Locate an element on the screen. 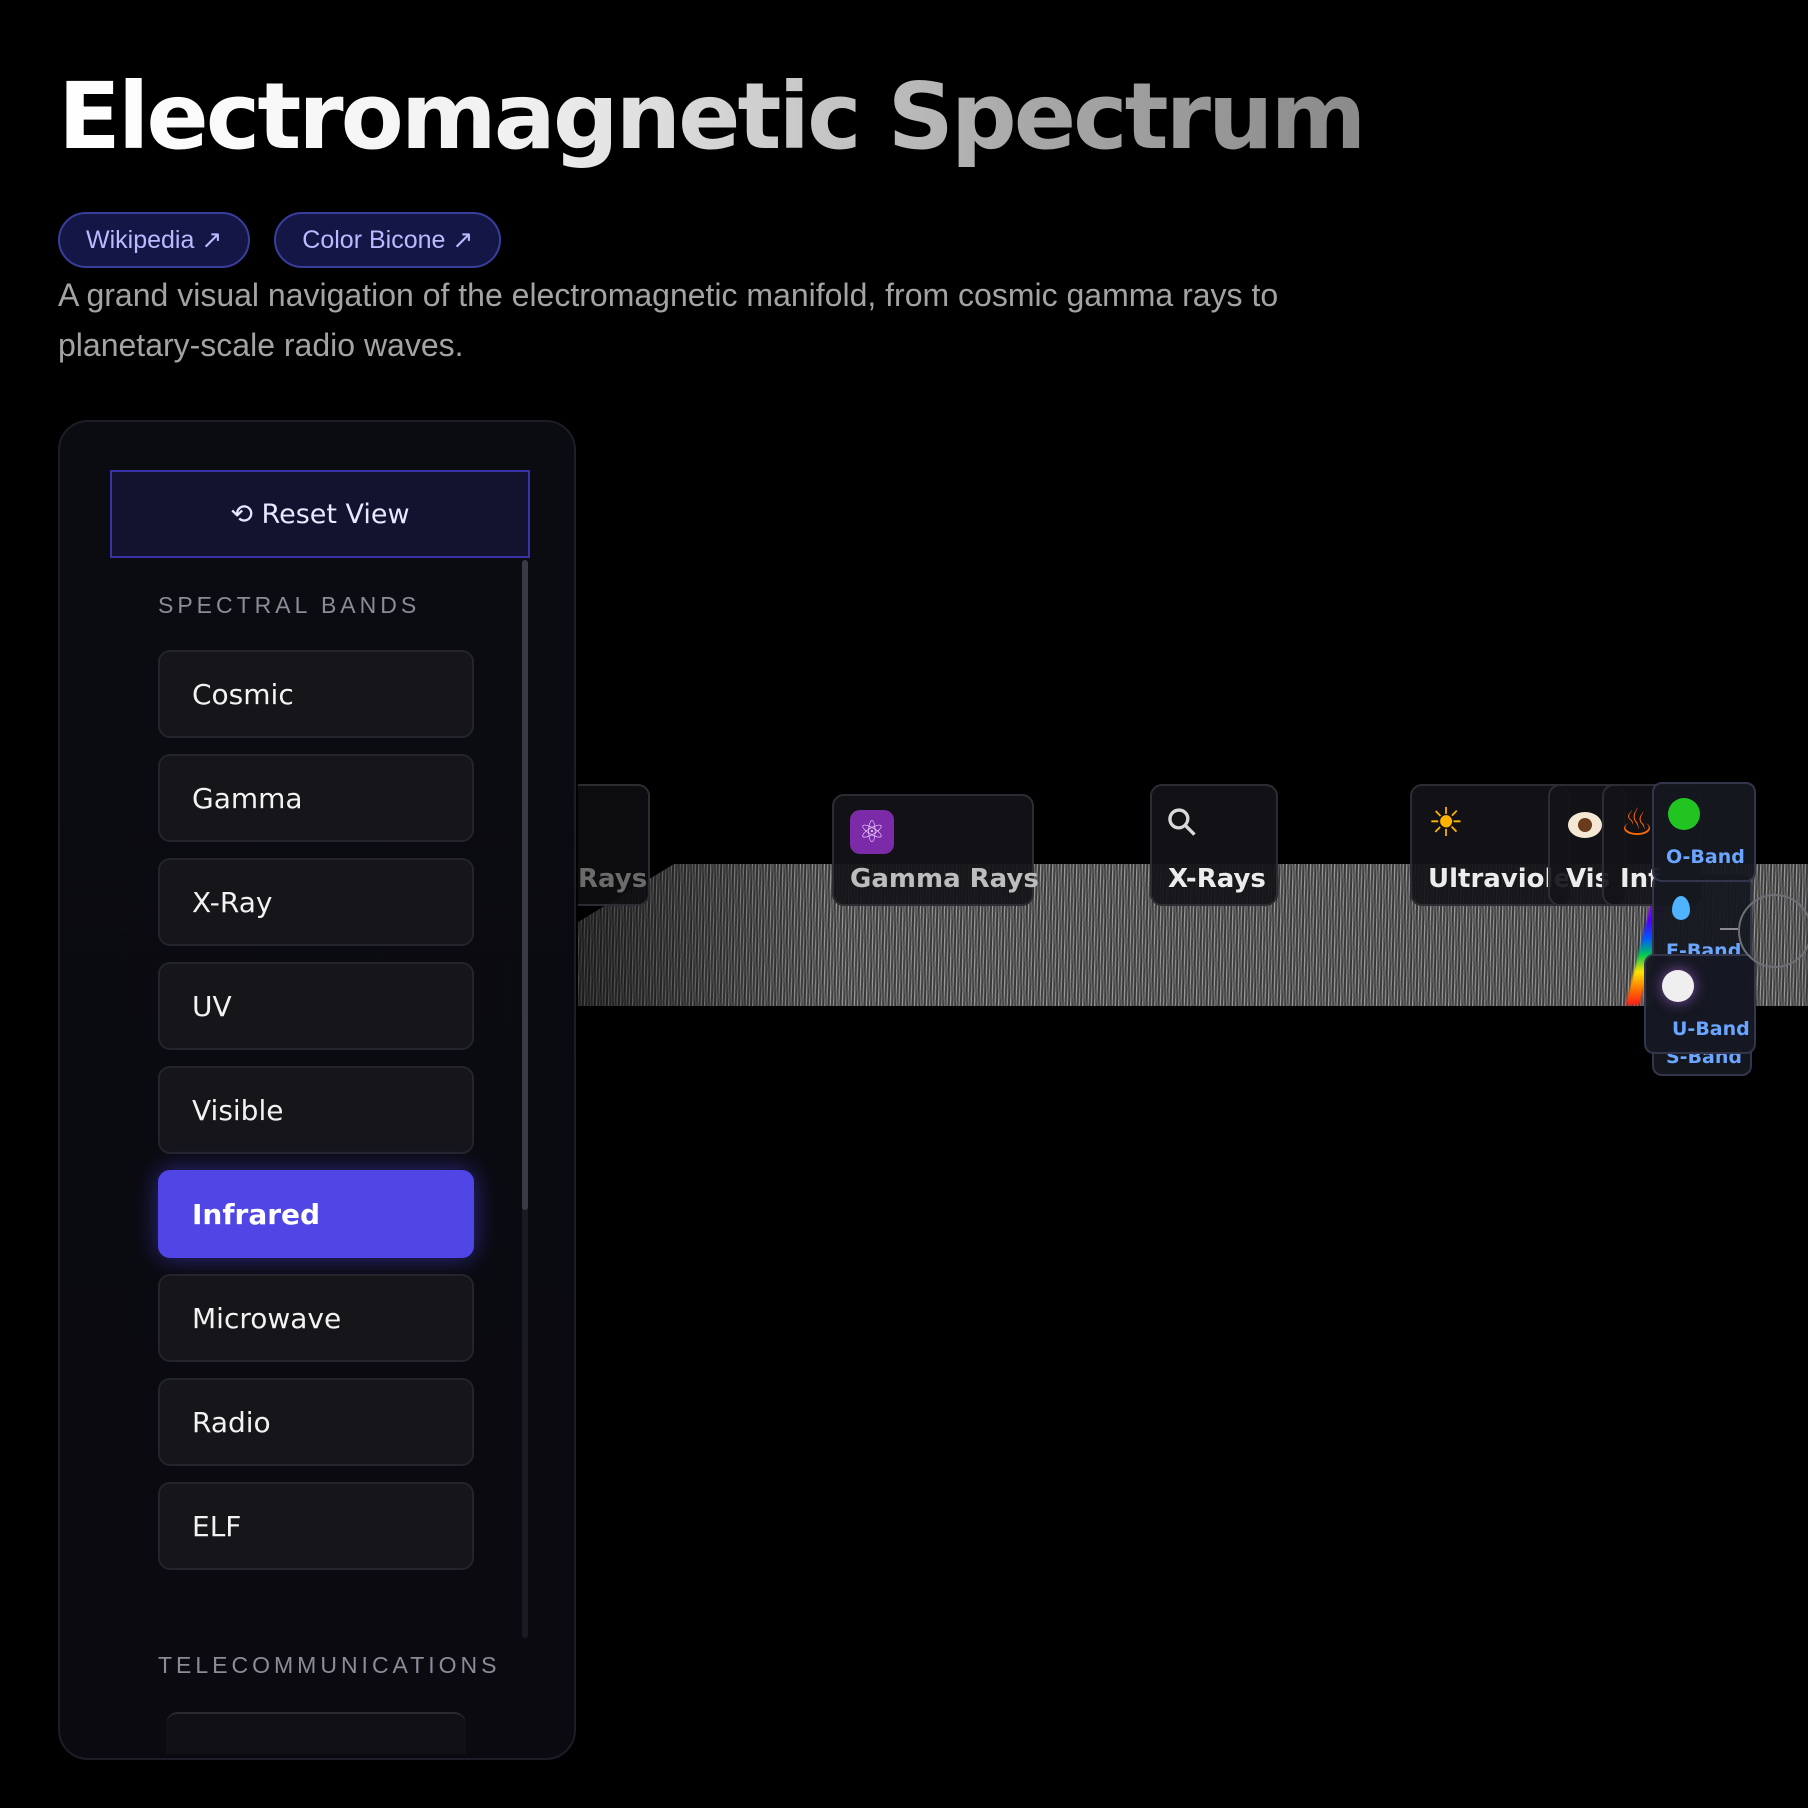 The width and height of the screenshot is (1808, 1808). band-button-gamma: Gamma is located at coordinates (316, 798).